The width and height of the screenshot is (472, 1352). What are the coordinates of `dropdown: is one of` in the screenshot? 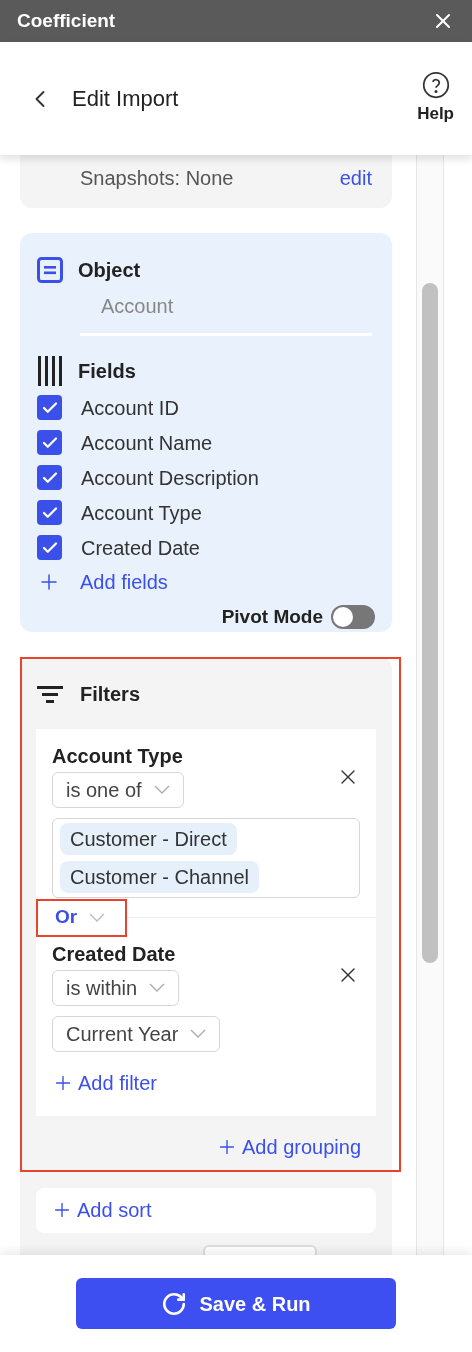 It's located at (118, 789).